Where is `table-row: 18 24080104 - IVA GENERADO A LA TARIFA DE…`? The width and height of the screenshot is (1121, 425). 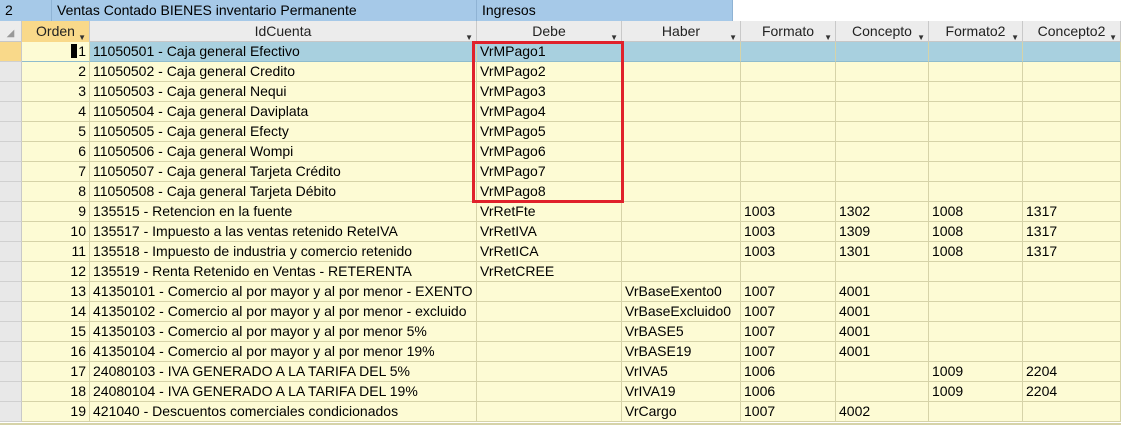
table-row: 18 24080104 - IVA GENERADO A LA TARIFA DE… is located at coordinates (560, 392).